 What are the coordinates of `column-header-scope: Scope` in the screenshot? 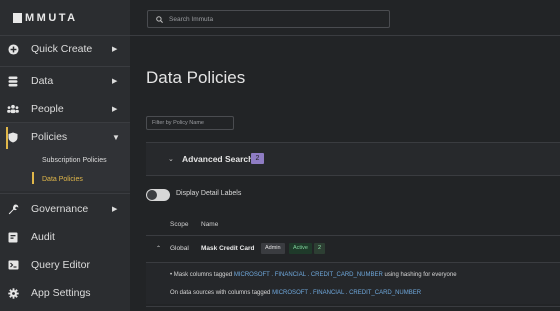 It's located at (179, 224).